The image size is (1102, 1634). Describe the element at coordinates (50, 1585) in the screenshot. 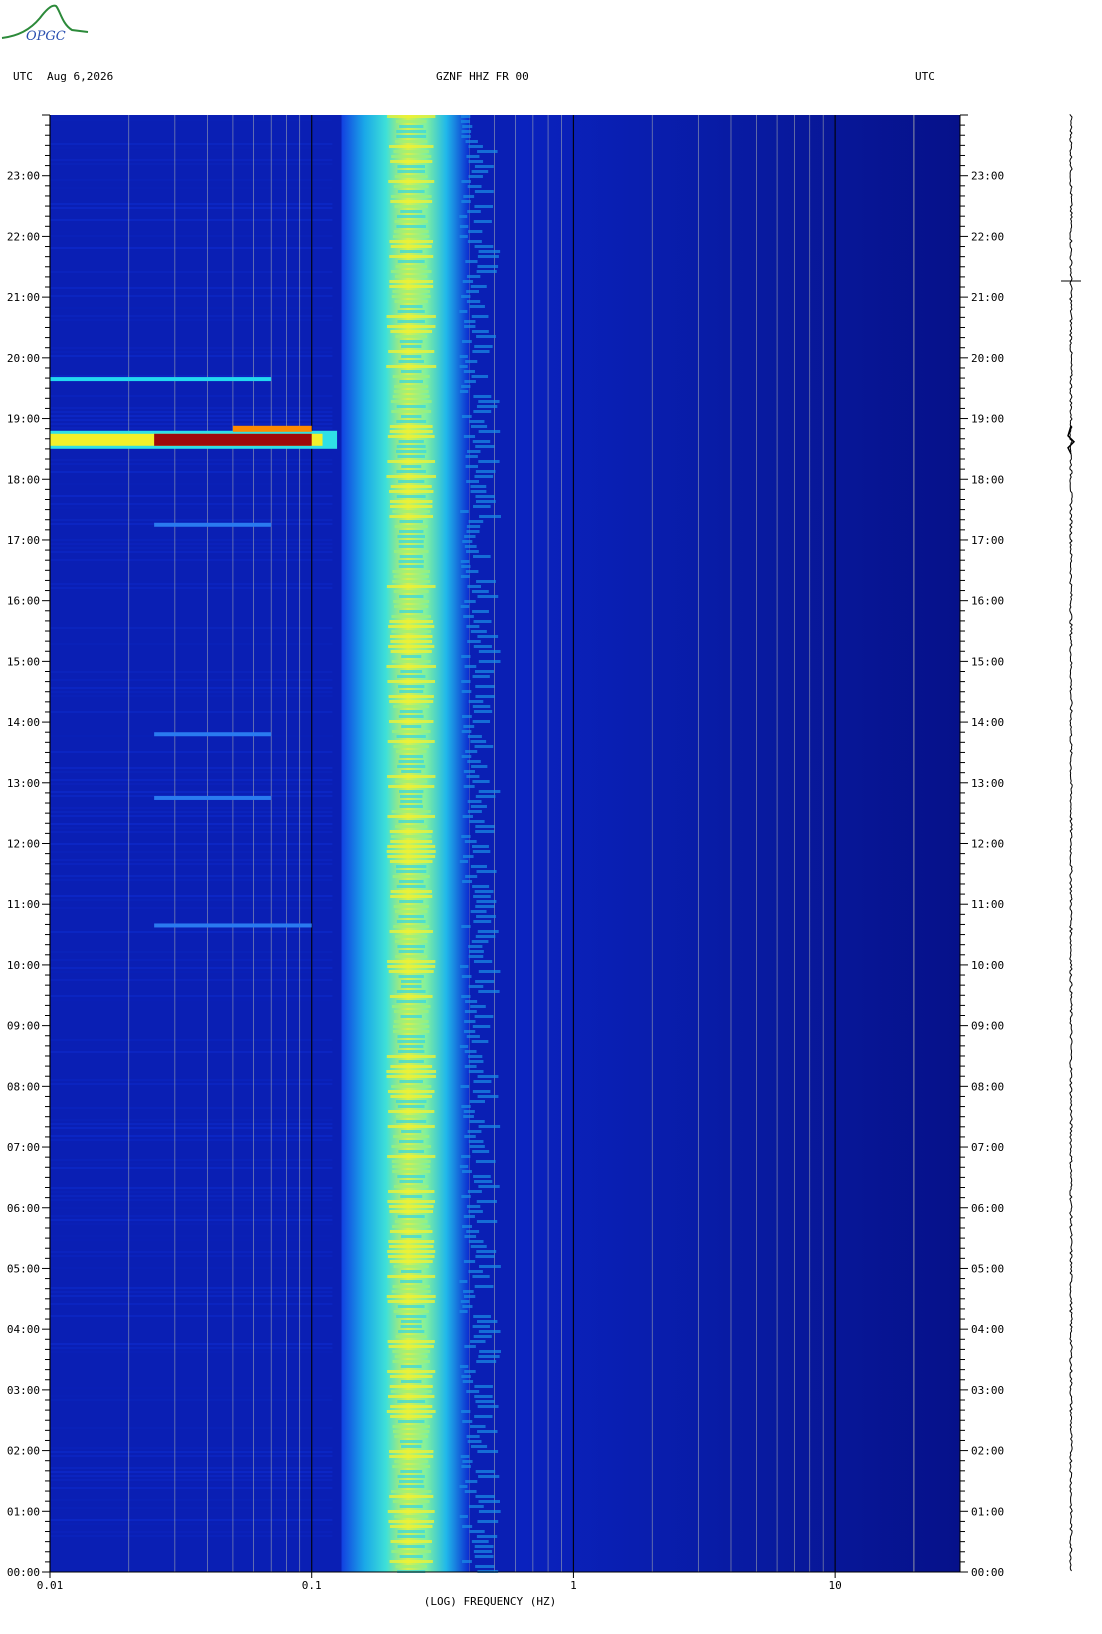

I see `x-tick-label: 0.01` at that location.